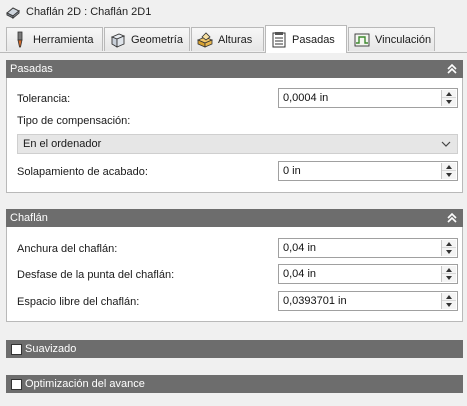  What do you see at coordinates (403, 39) in the screenshot?
I see `tab-label: Vinculación` at bounding box center [403, 39].